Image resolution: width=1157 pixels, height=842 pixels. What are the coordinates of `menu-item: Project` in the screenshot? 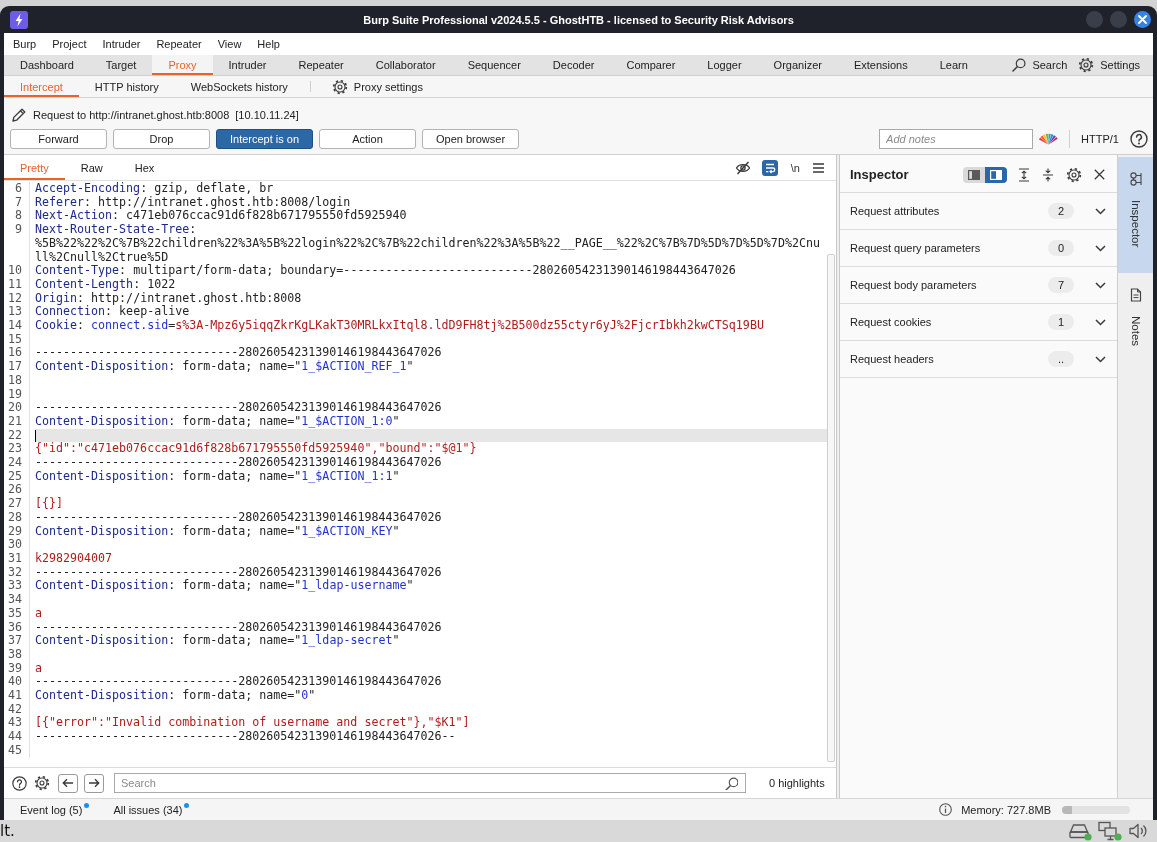 It's located at (69, 44).